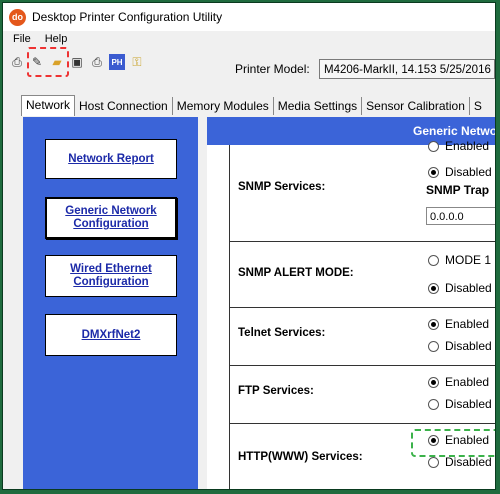  I want to click on tab-sensor-calibration: Sensor Calibration, so click(416, 106).